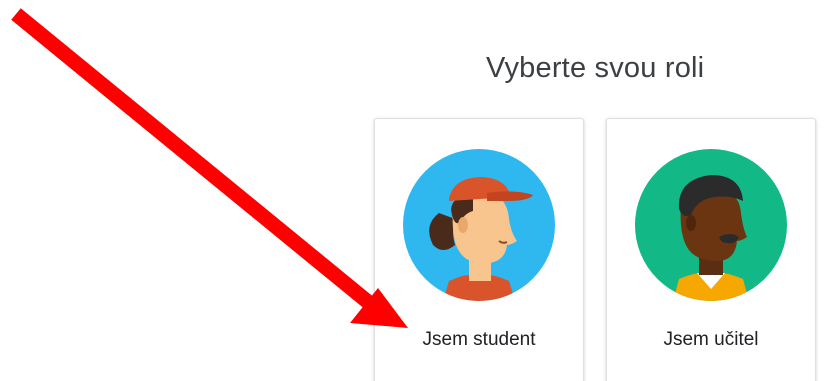 Image resolution: width=826 pixels, height=381 pixels. I want to click on student-role-label: Jsem student, so click(479, 339).